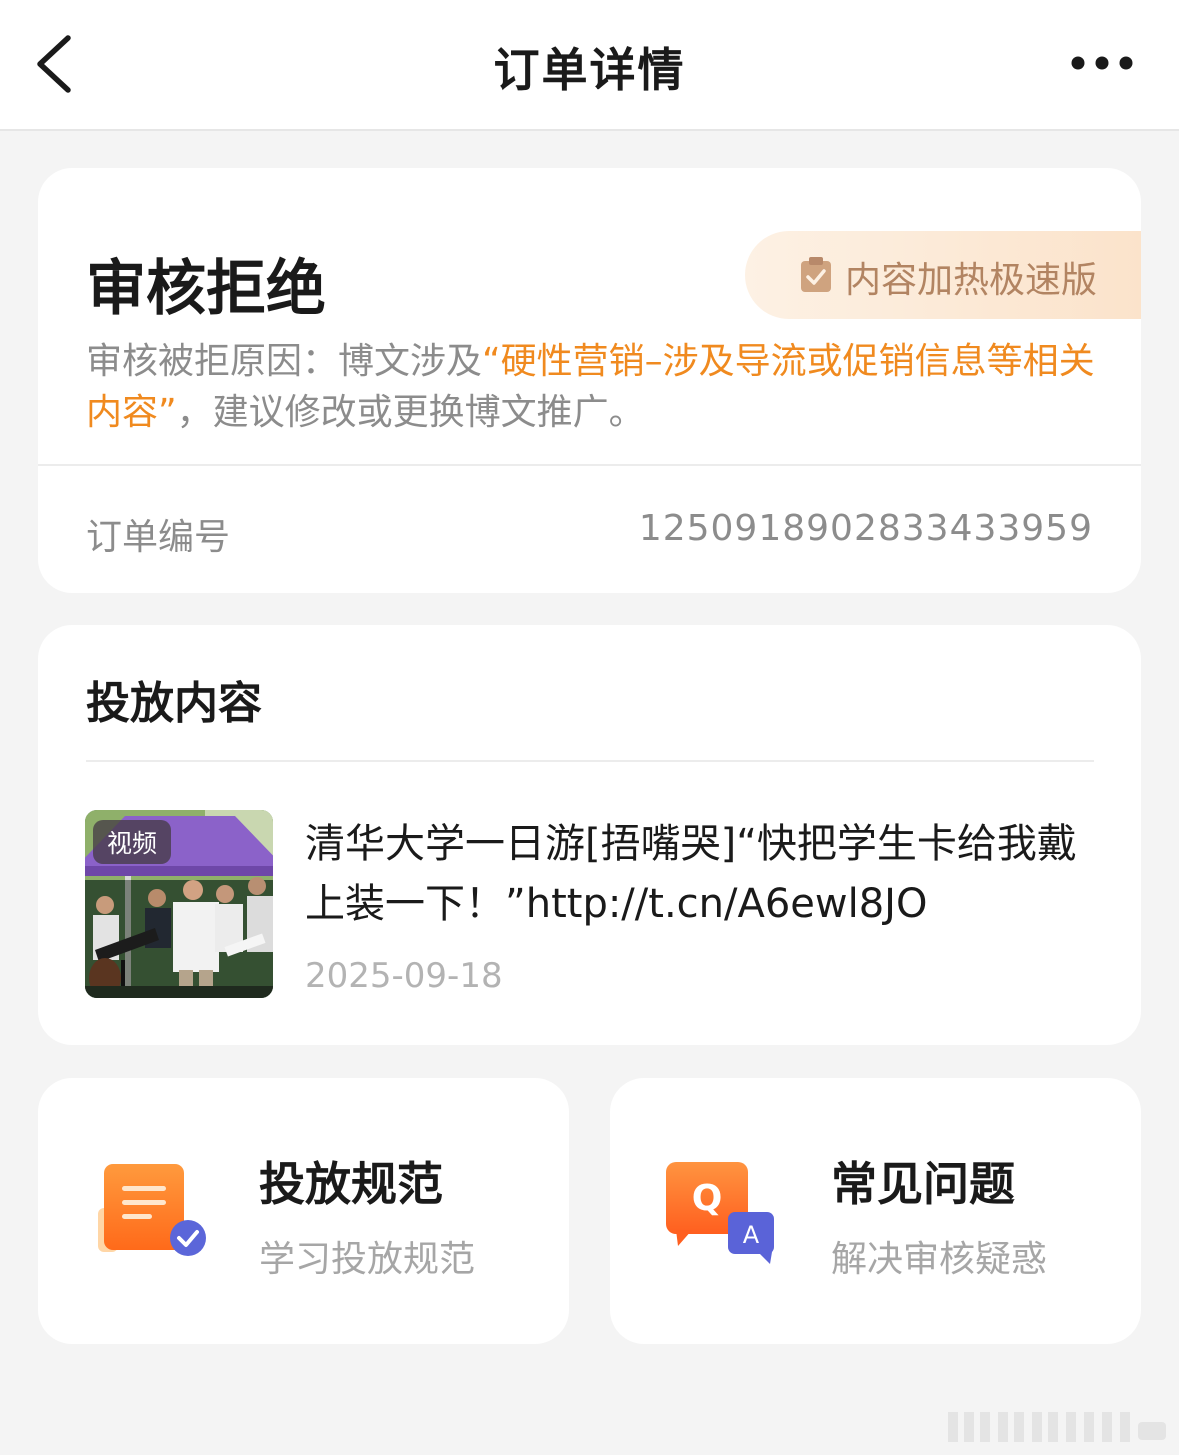 Image resolution: width=1179 pixels, height=1455 pixels. I want to click on reason-prefix: 审核被拒原因：博文涉及, so click(284, 361).